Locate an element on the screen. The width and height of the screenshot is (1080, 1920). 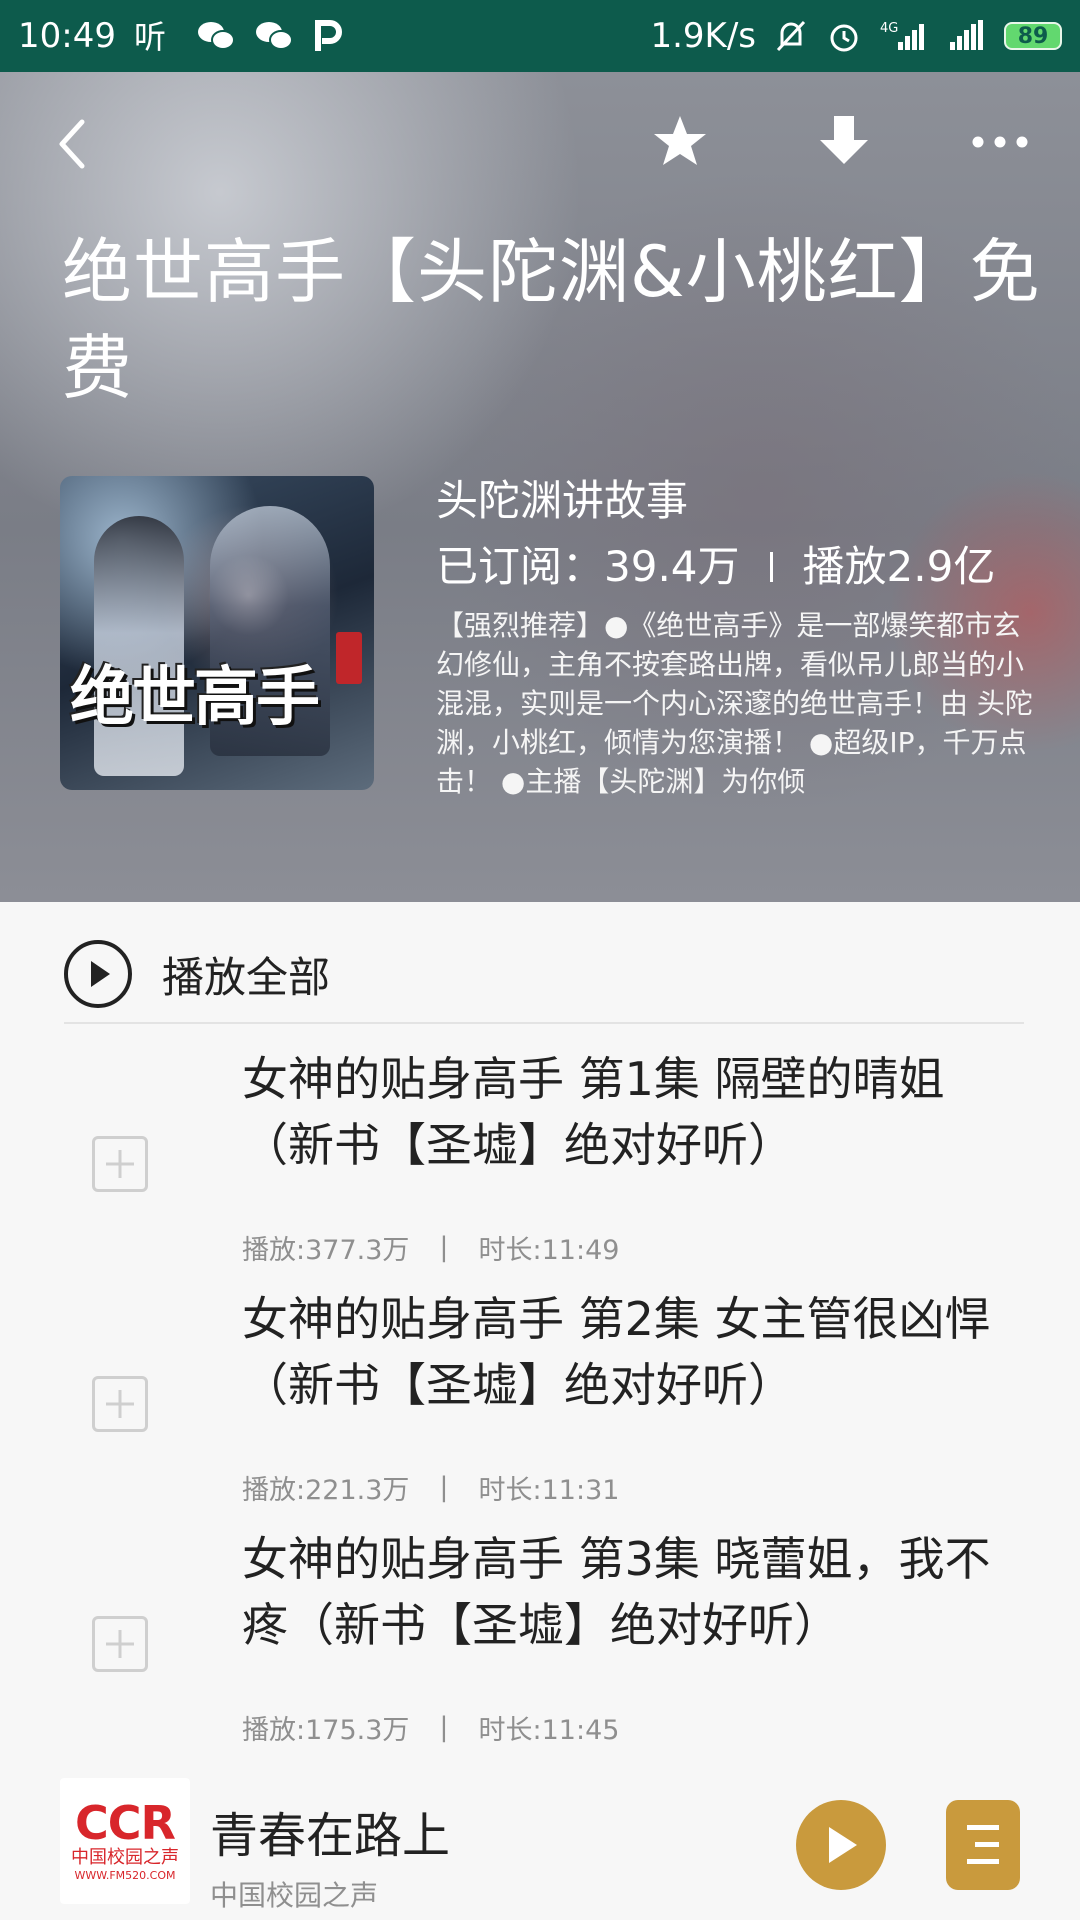
album-stats: 已订阅：39.4万 播放2.9亿 is located at coordinates (736, 567).